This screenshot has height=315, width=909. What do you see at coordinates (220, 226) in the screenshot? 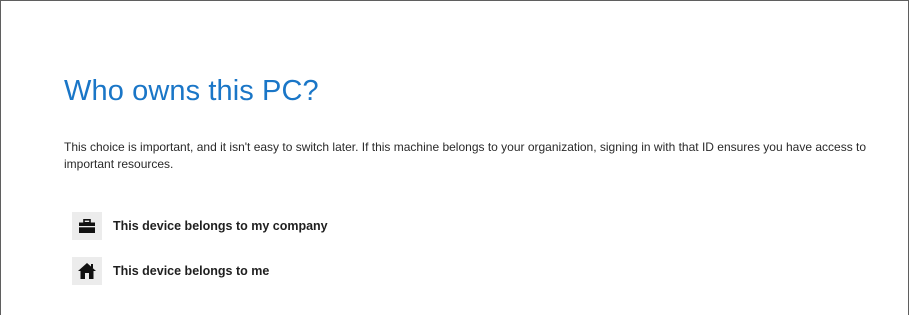
I see `option-company-label: This device belongs to my company` at bounding box center [220, 226].